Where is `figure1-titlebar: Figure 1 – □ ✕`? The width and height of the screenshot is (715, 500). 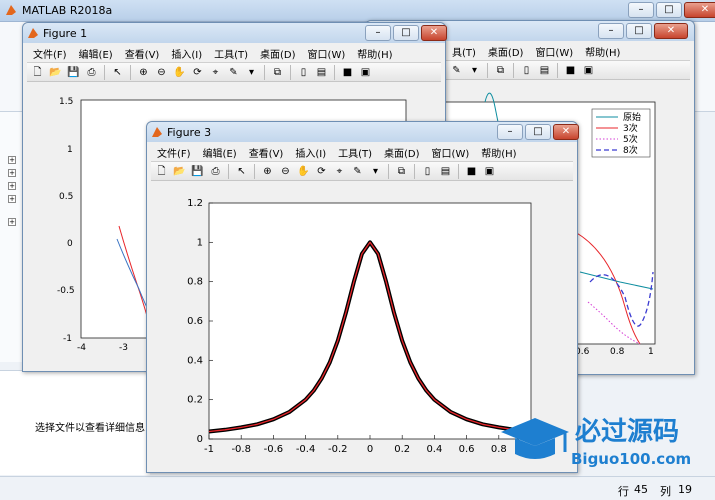 figure1-titlebar: Figure 1 – □ ✕ is located at coordinates (235, 33).